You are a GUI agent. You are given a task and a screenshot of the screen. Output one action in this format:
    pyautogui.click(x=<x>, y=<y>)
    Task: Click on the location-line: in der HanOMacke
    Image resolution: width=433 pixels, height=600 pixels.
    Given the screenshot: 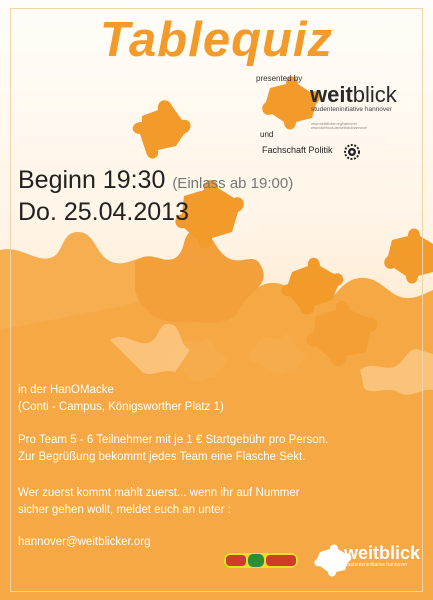 What is the action you would take?
    pyautogui.click(x=66, y=390)
    